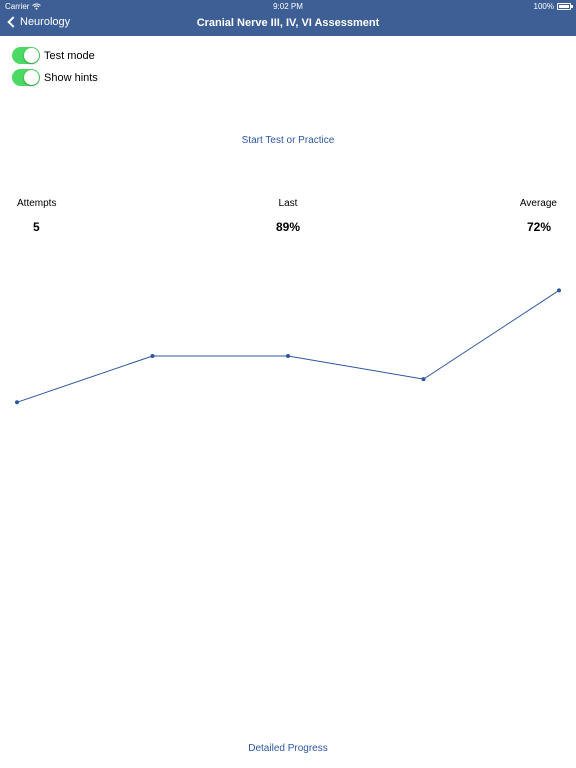  I want to click on progress-chart, so click(288, 346).